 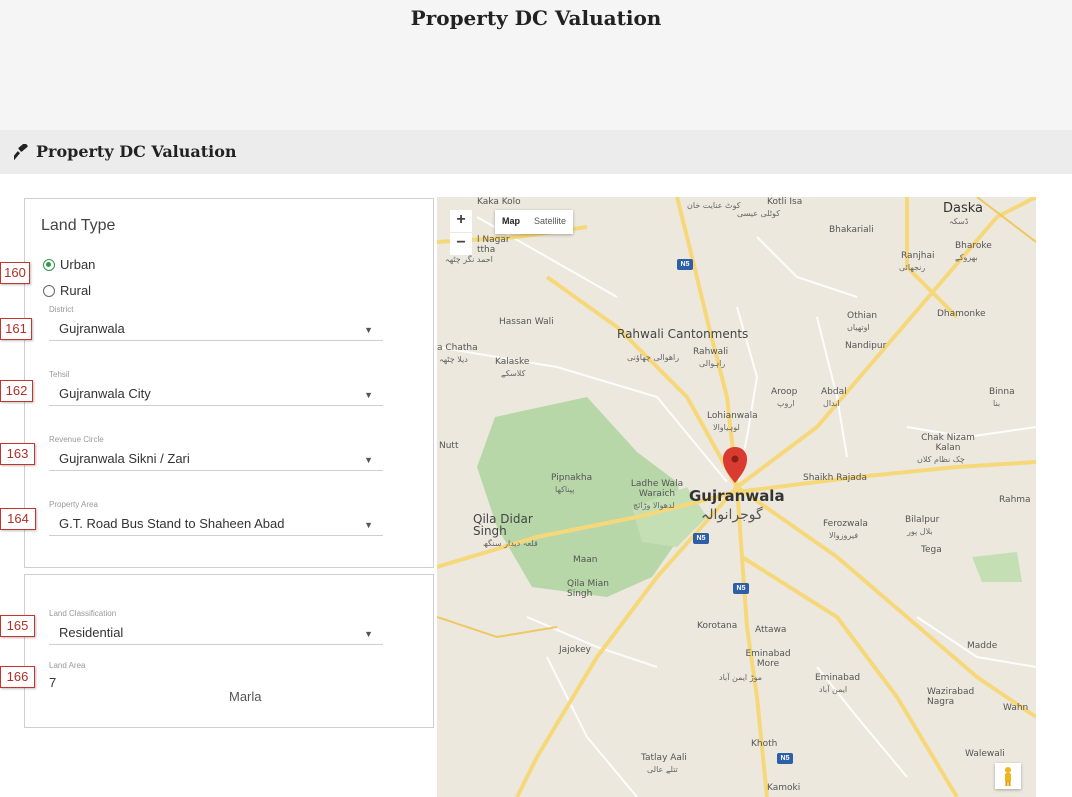 I want to click on map-label-city: Gujranwala, so click(x=737, y=496).